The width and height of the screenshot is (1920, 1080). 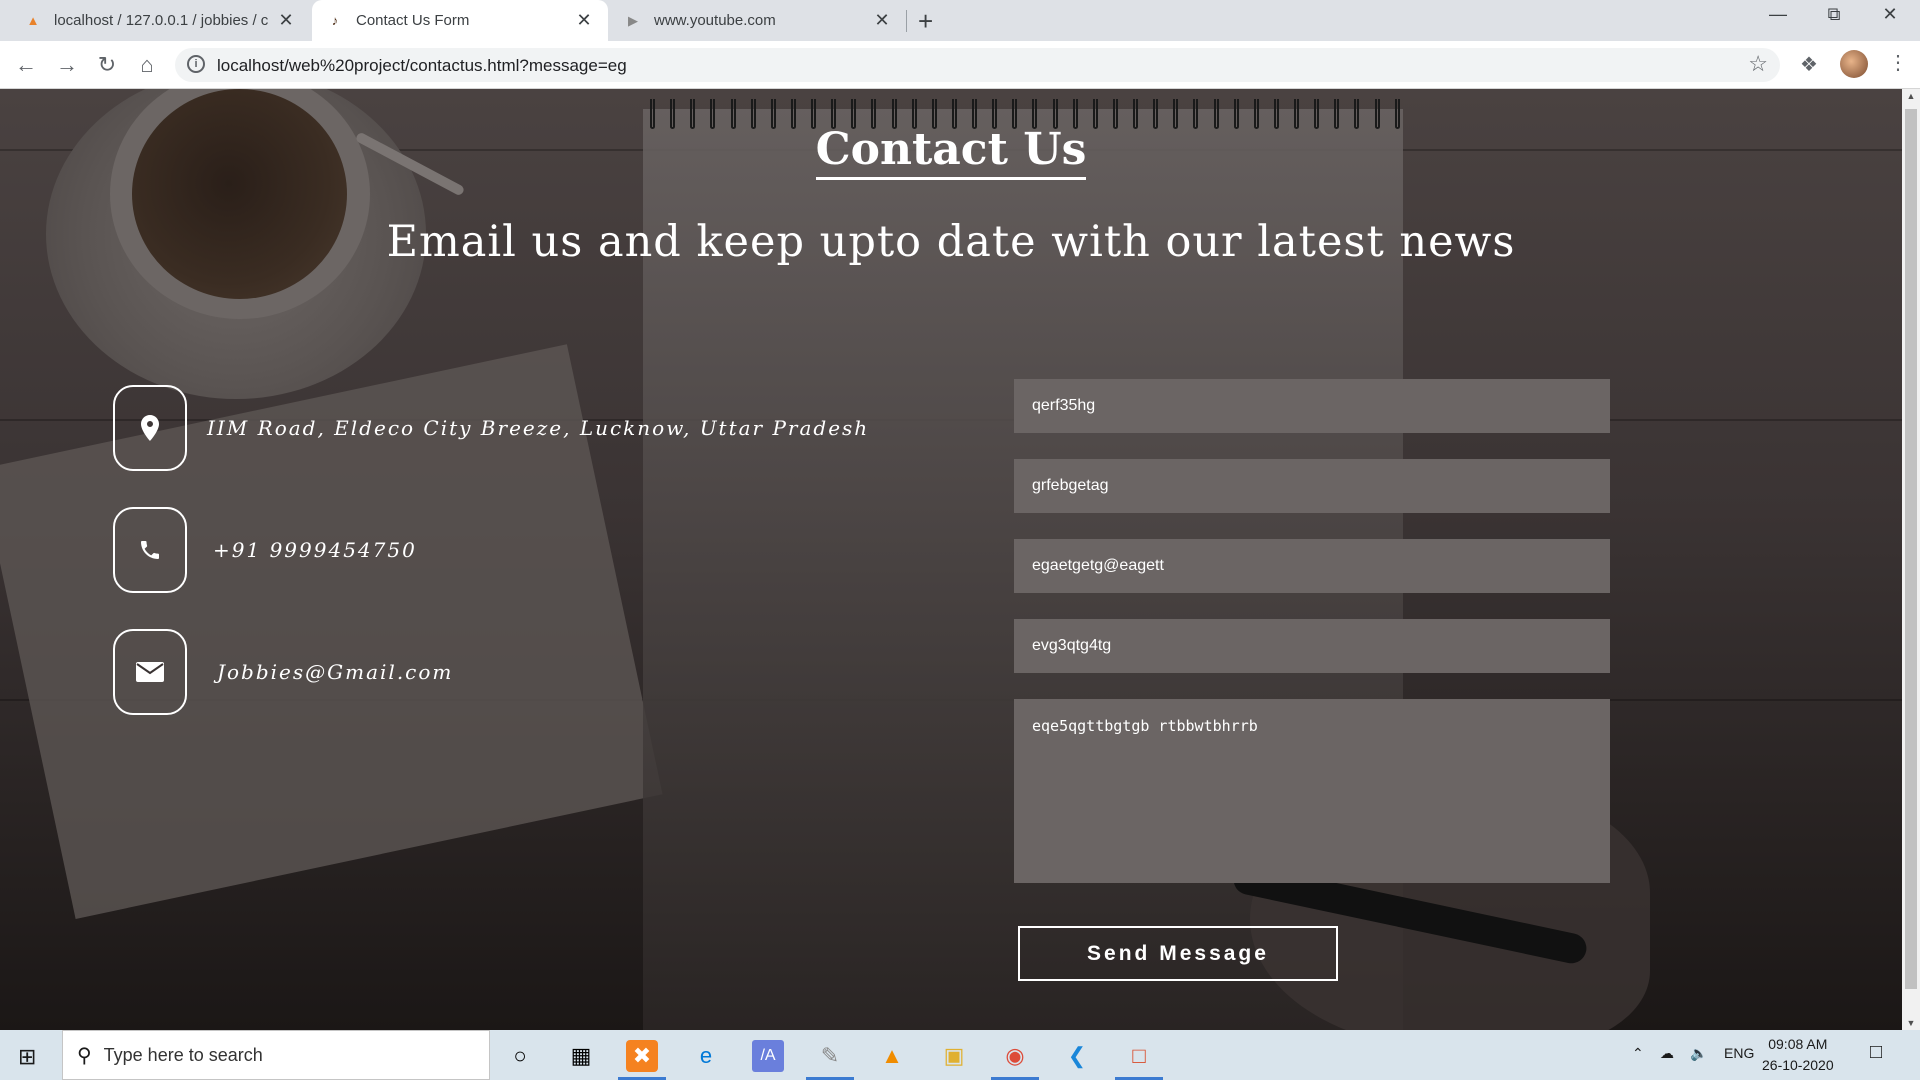 I want to click on phone-text: +91 9999454750, so click(x=315, y=550).